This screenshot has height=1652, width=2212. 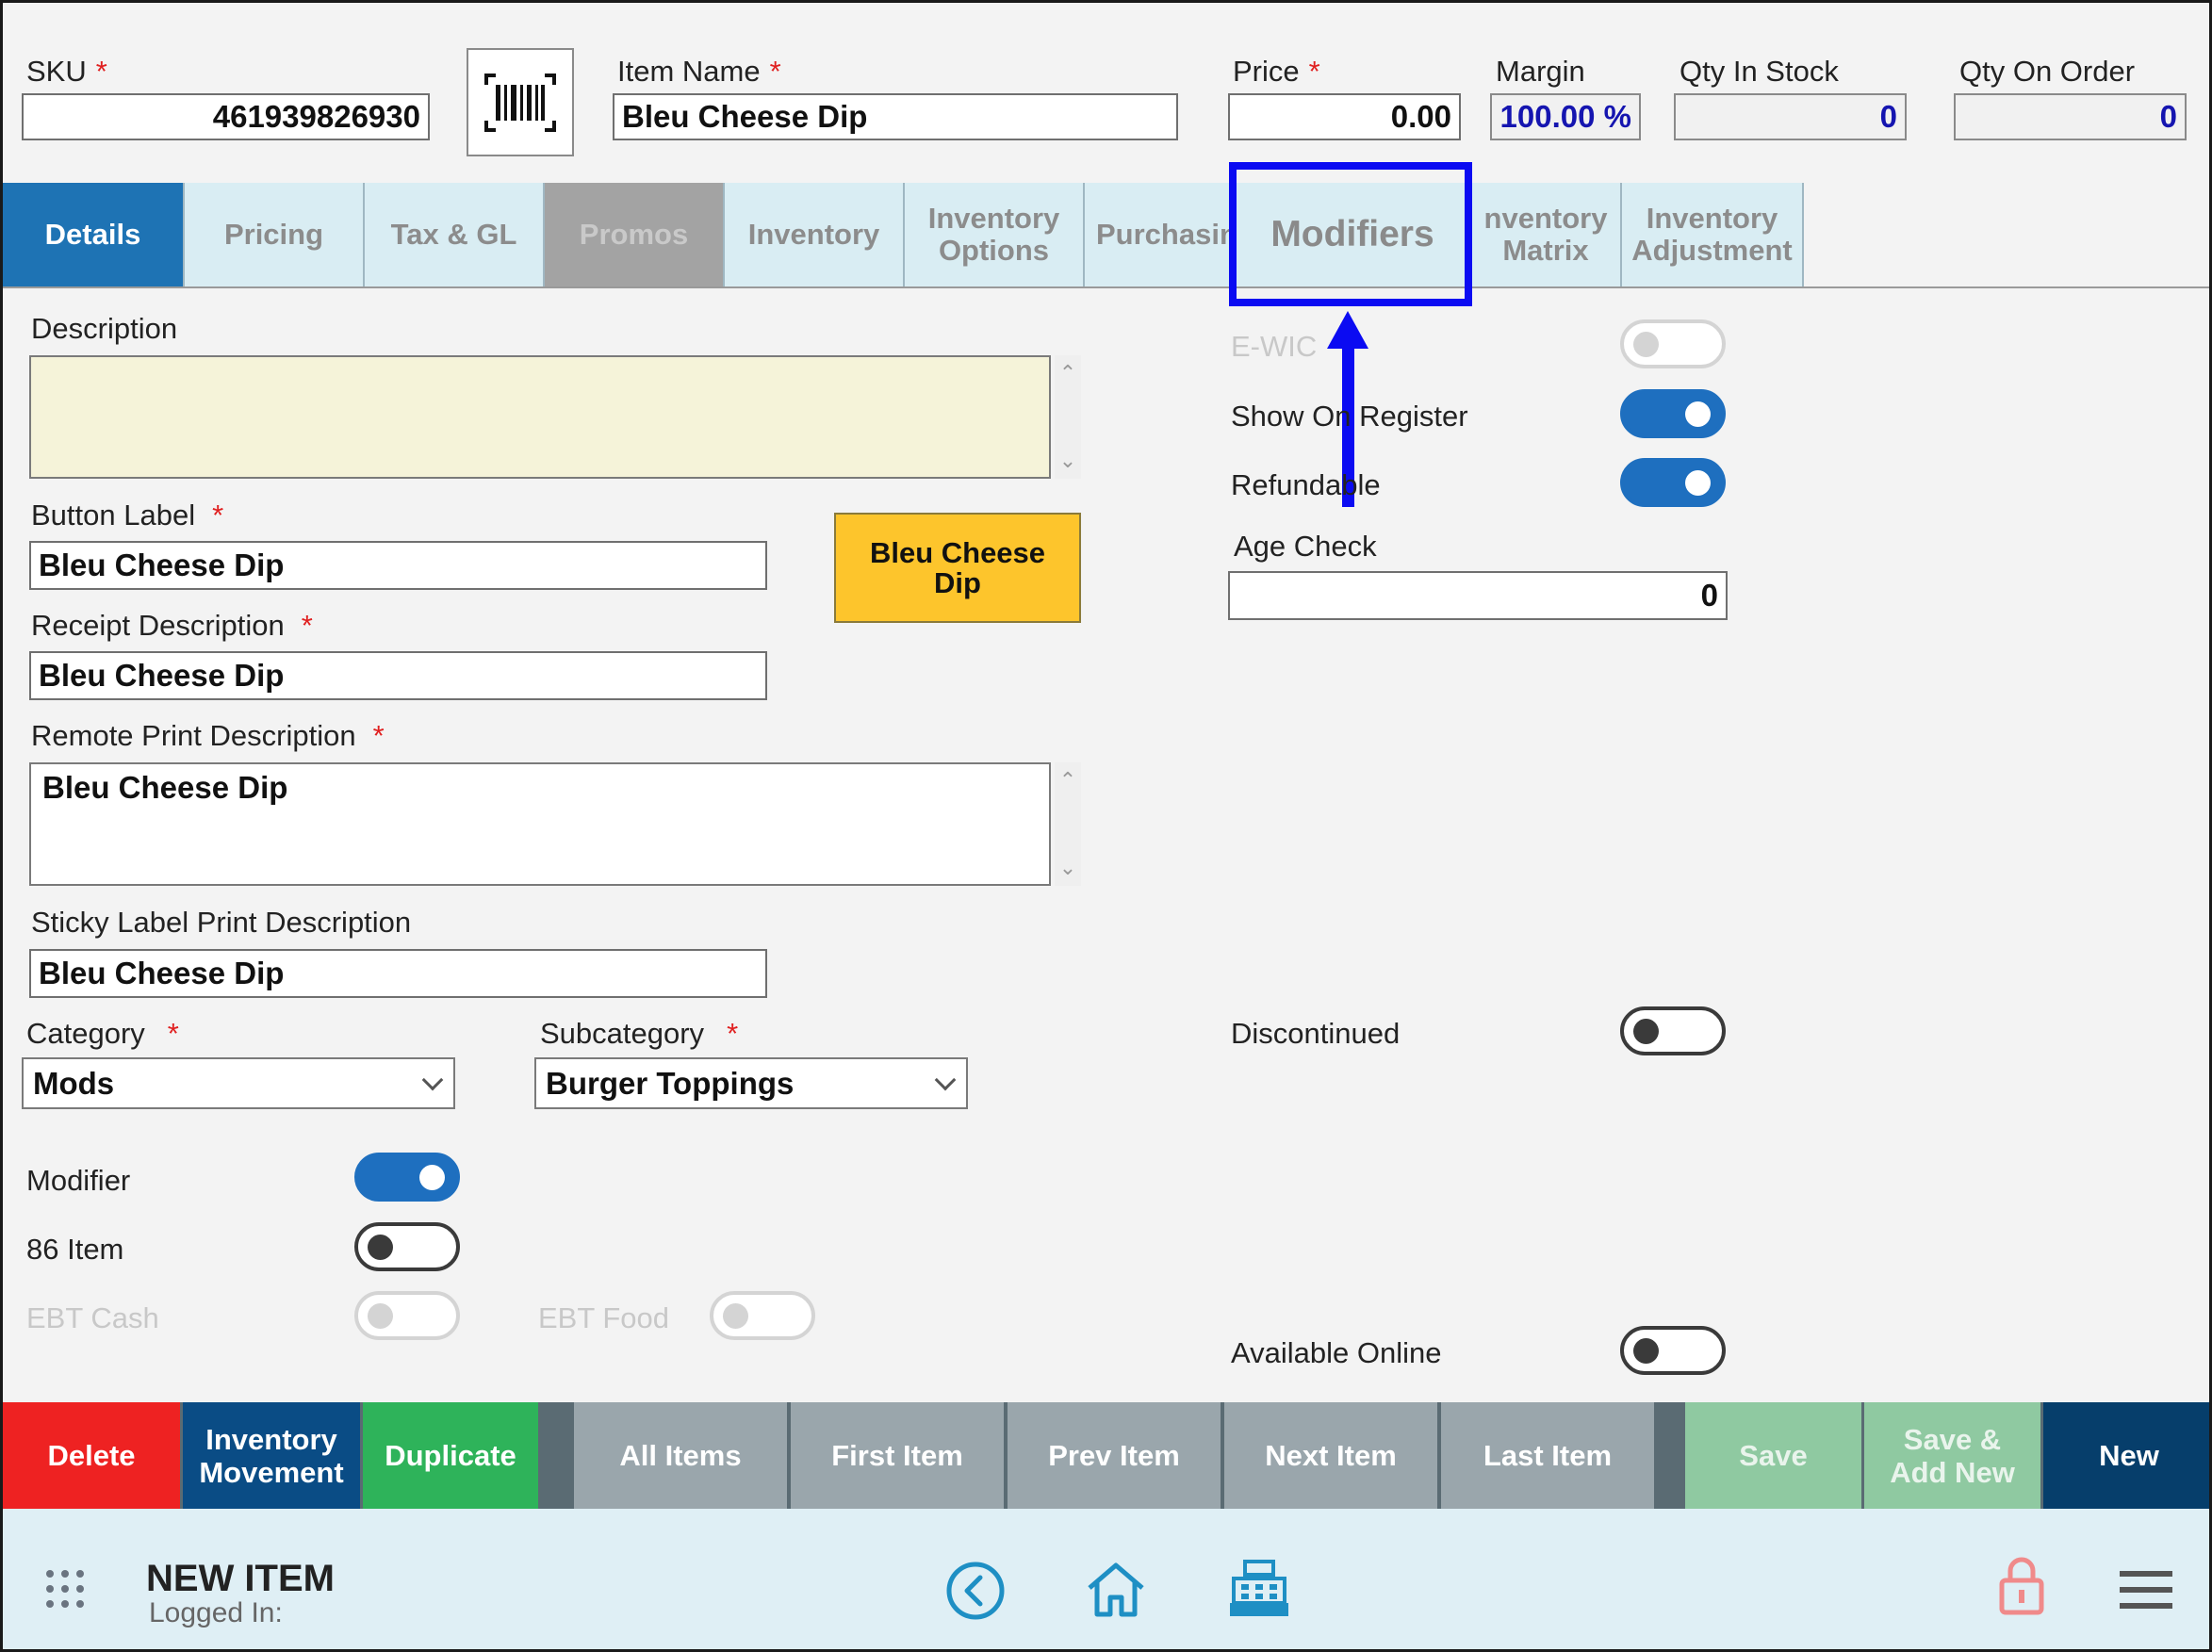 I want to click on delete-button: Delete, so click(x=91, y=1455).